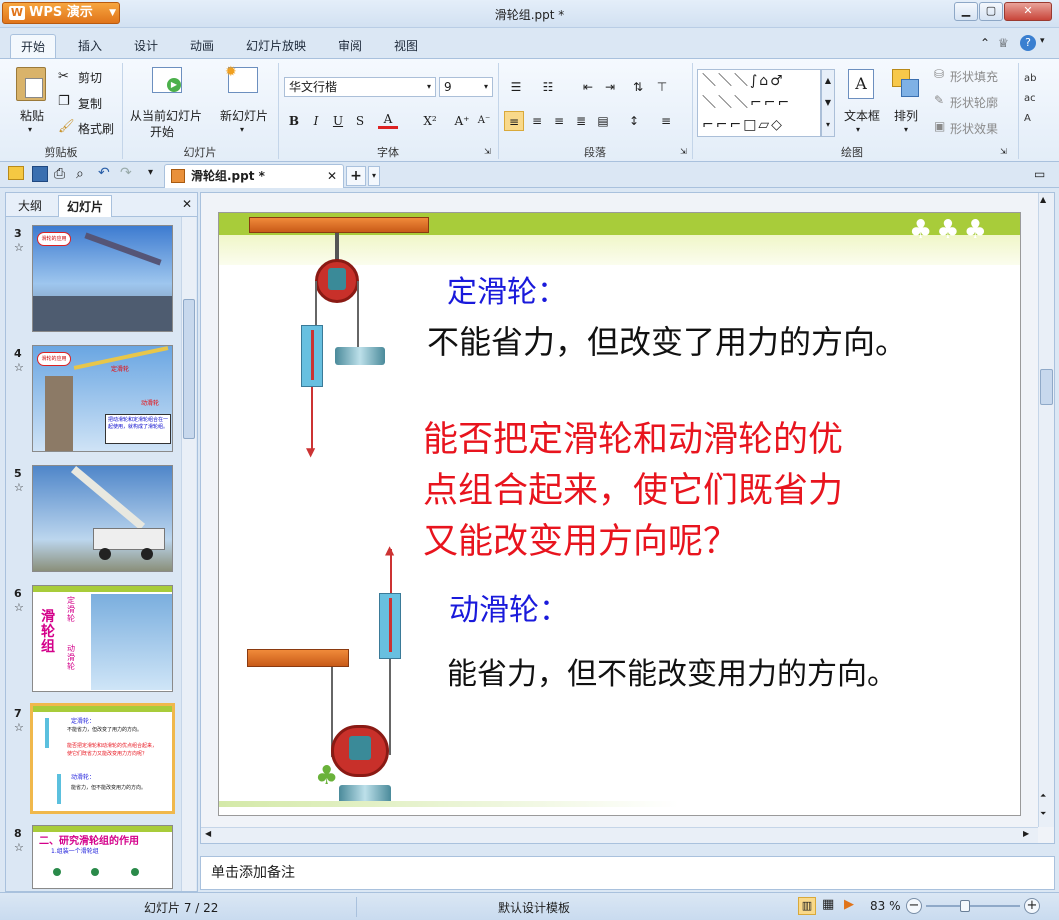 The image size is (1059, 920). I want to click on horizontal-scrollbar: ◀ ▶, so click(619, 835).